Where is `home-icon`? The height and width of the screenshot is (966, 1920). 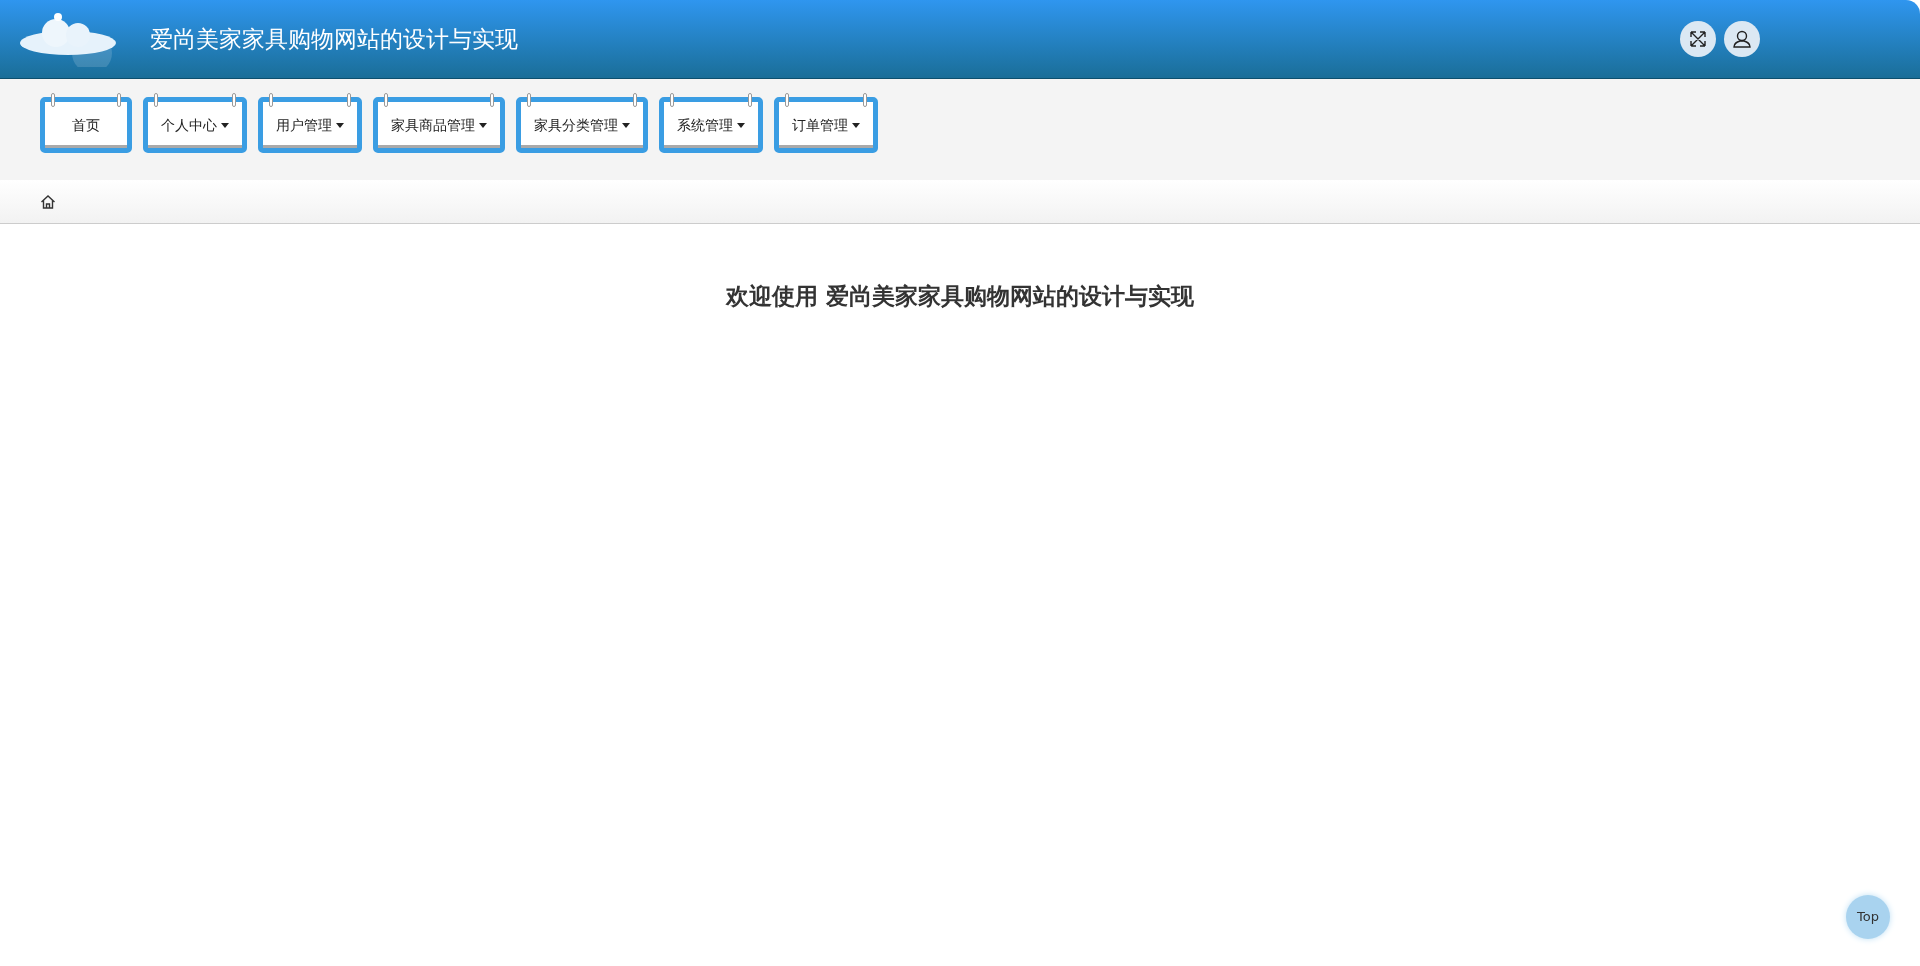 home-icon is located at coordinates (48, 201).